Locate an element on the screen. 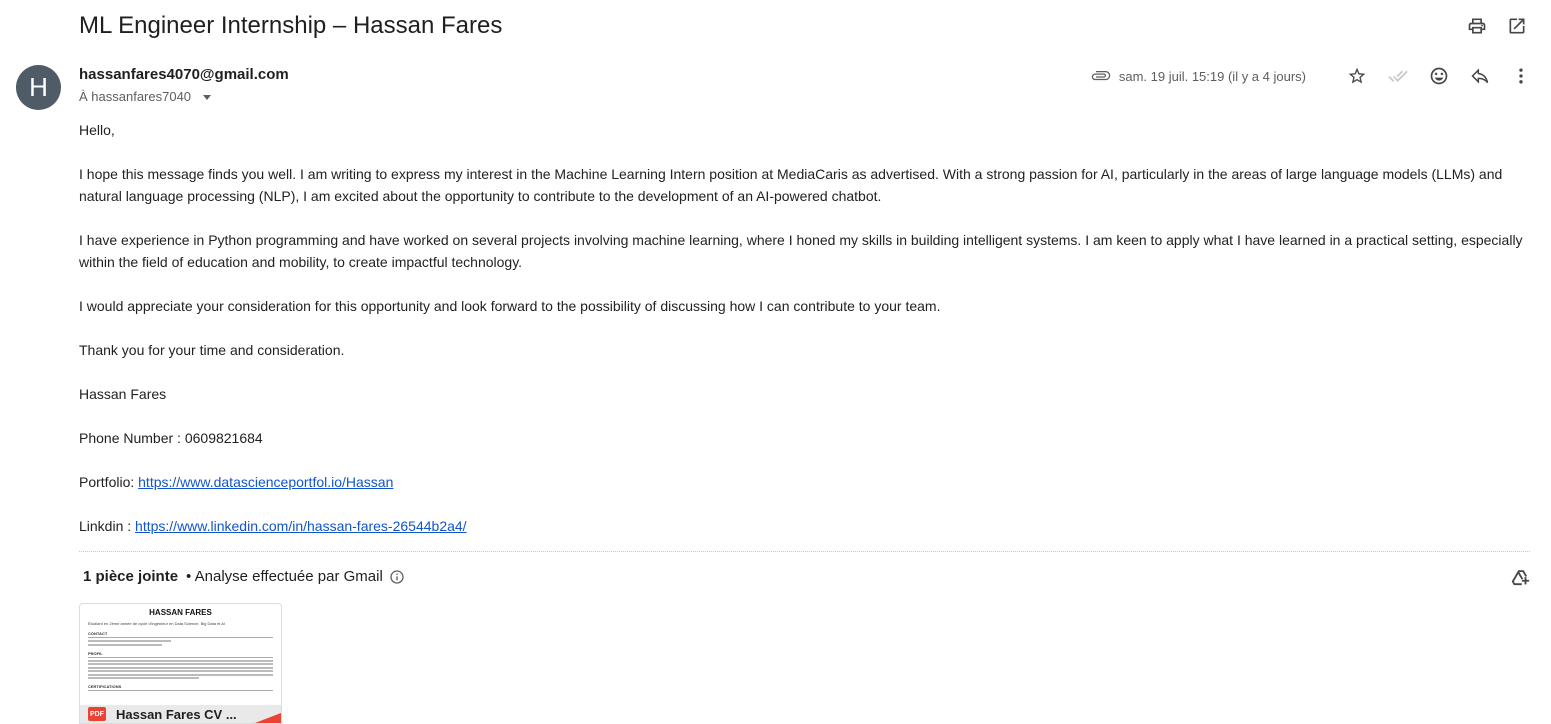  linkedin-label: Linkdin : is located at coordinates (107, 526).